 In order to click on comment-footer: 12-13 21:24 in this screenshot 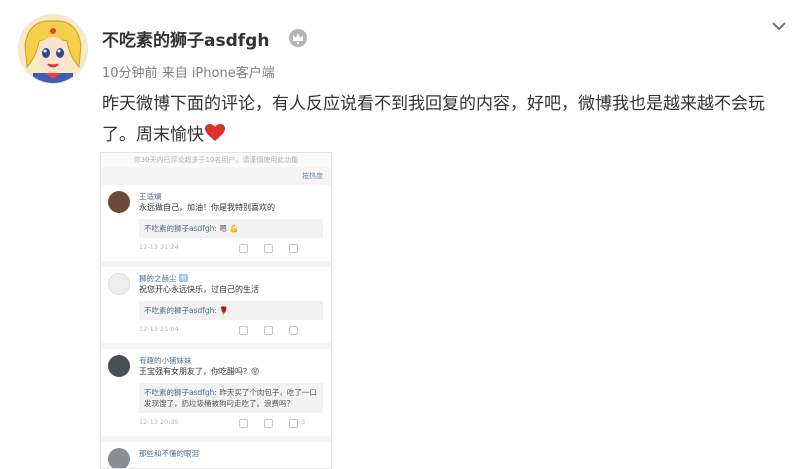, I will do `click(231, 249)`.